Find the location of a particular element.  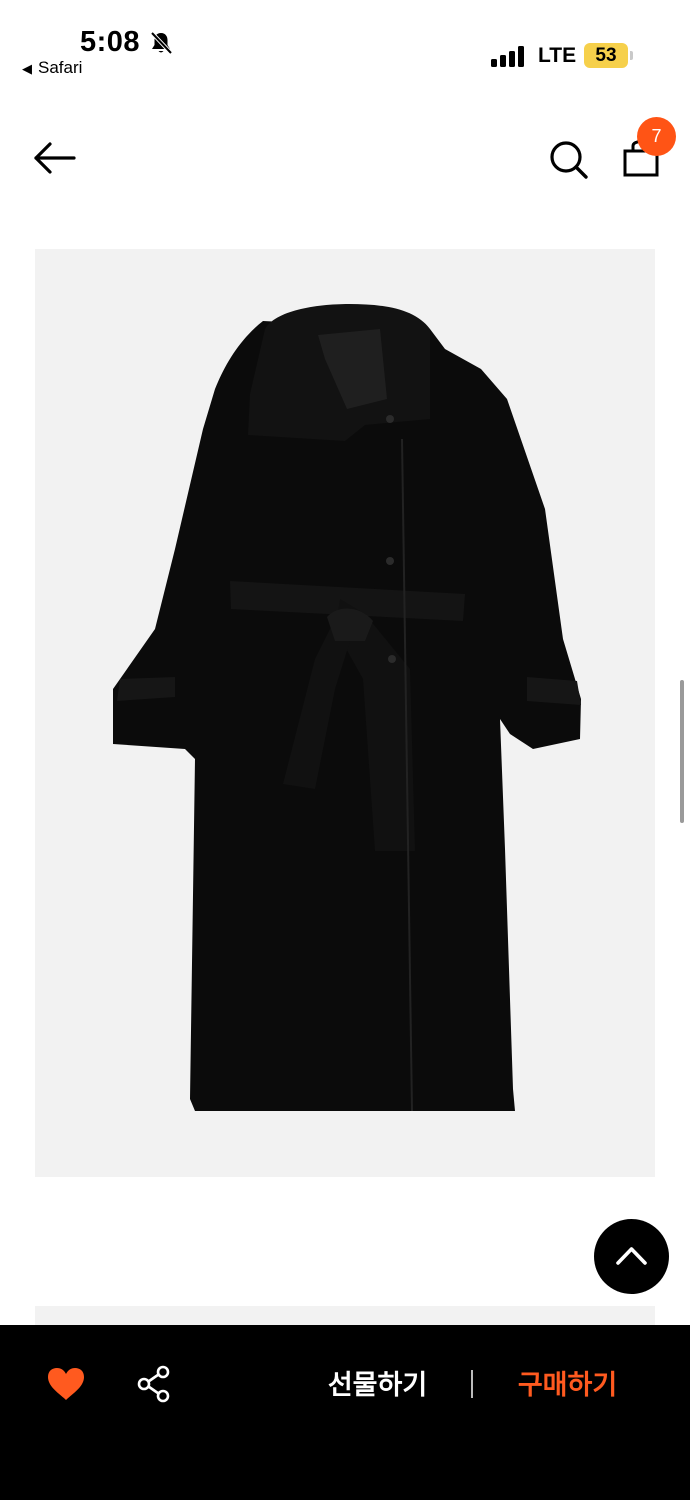

bottom-action-bar is located at coordinates (345, 1412).